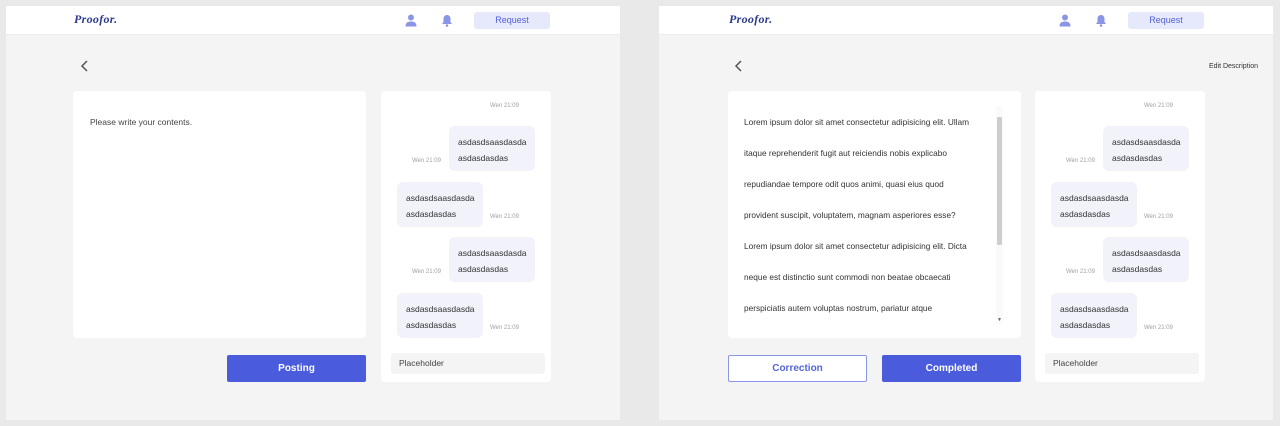  I want to click on scrollbar-thumb, so click(999, 181).